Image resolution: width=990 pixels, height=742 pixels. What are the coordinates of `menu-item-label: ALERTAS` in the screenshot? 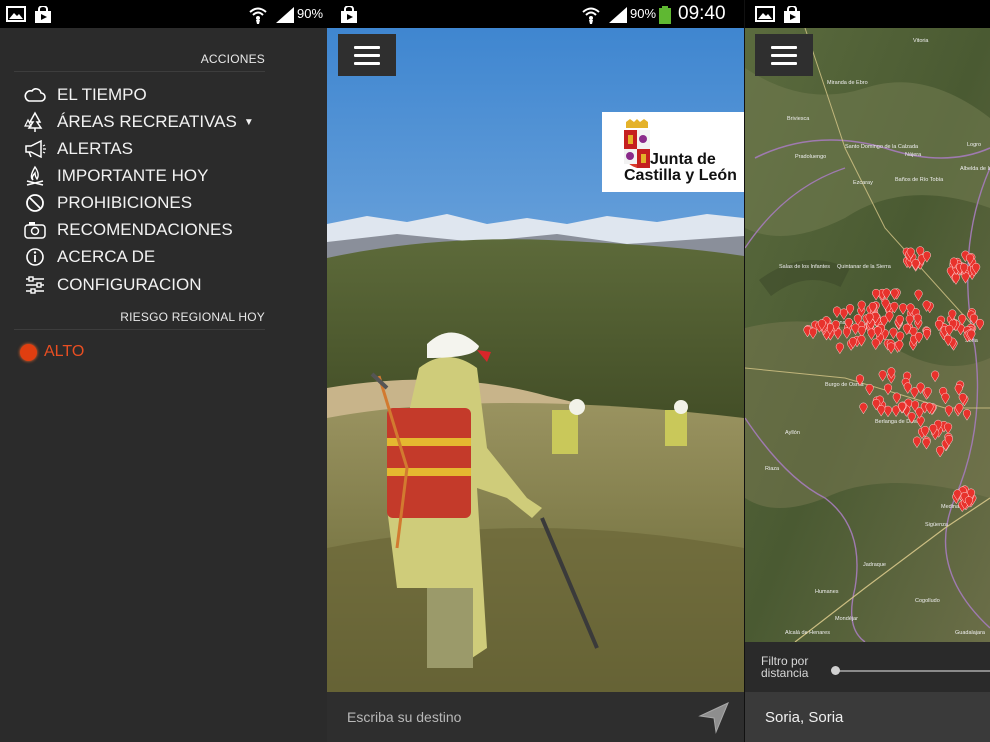 It's located at (95, 148).